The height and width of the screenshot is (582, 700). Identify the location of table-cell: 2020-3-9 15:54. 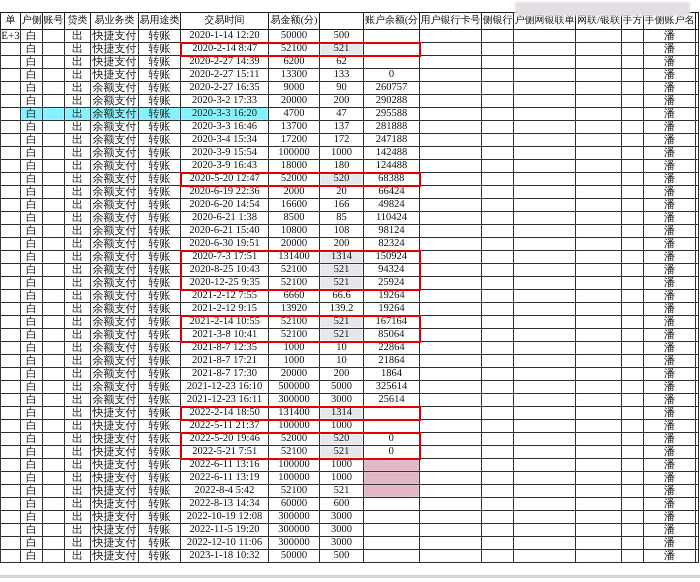
(224, 153).